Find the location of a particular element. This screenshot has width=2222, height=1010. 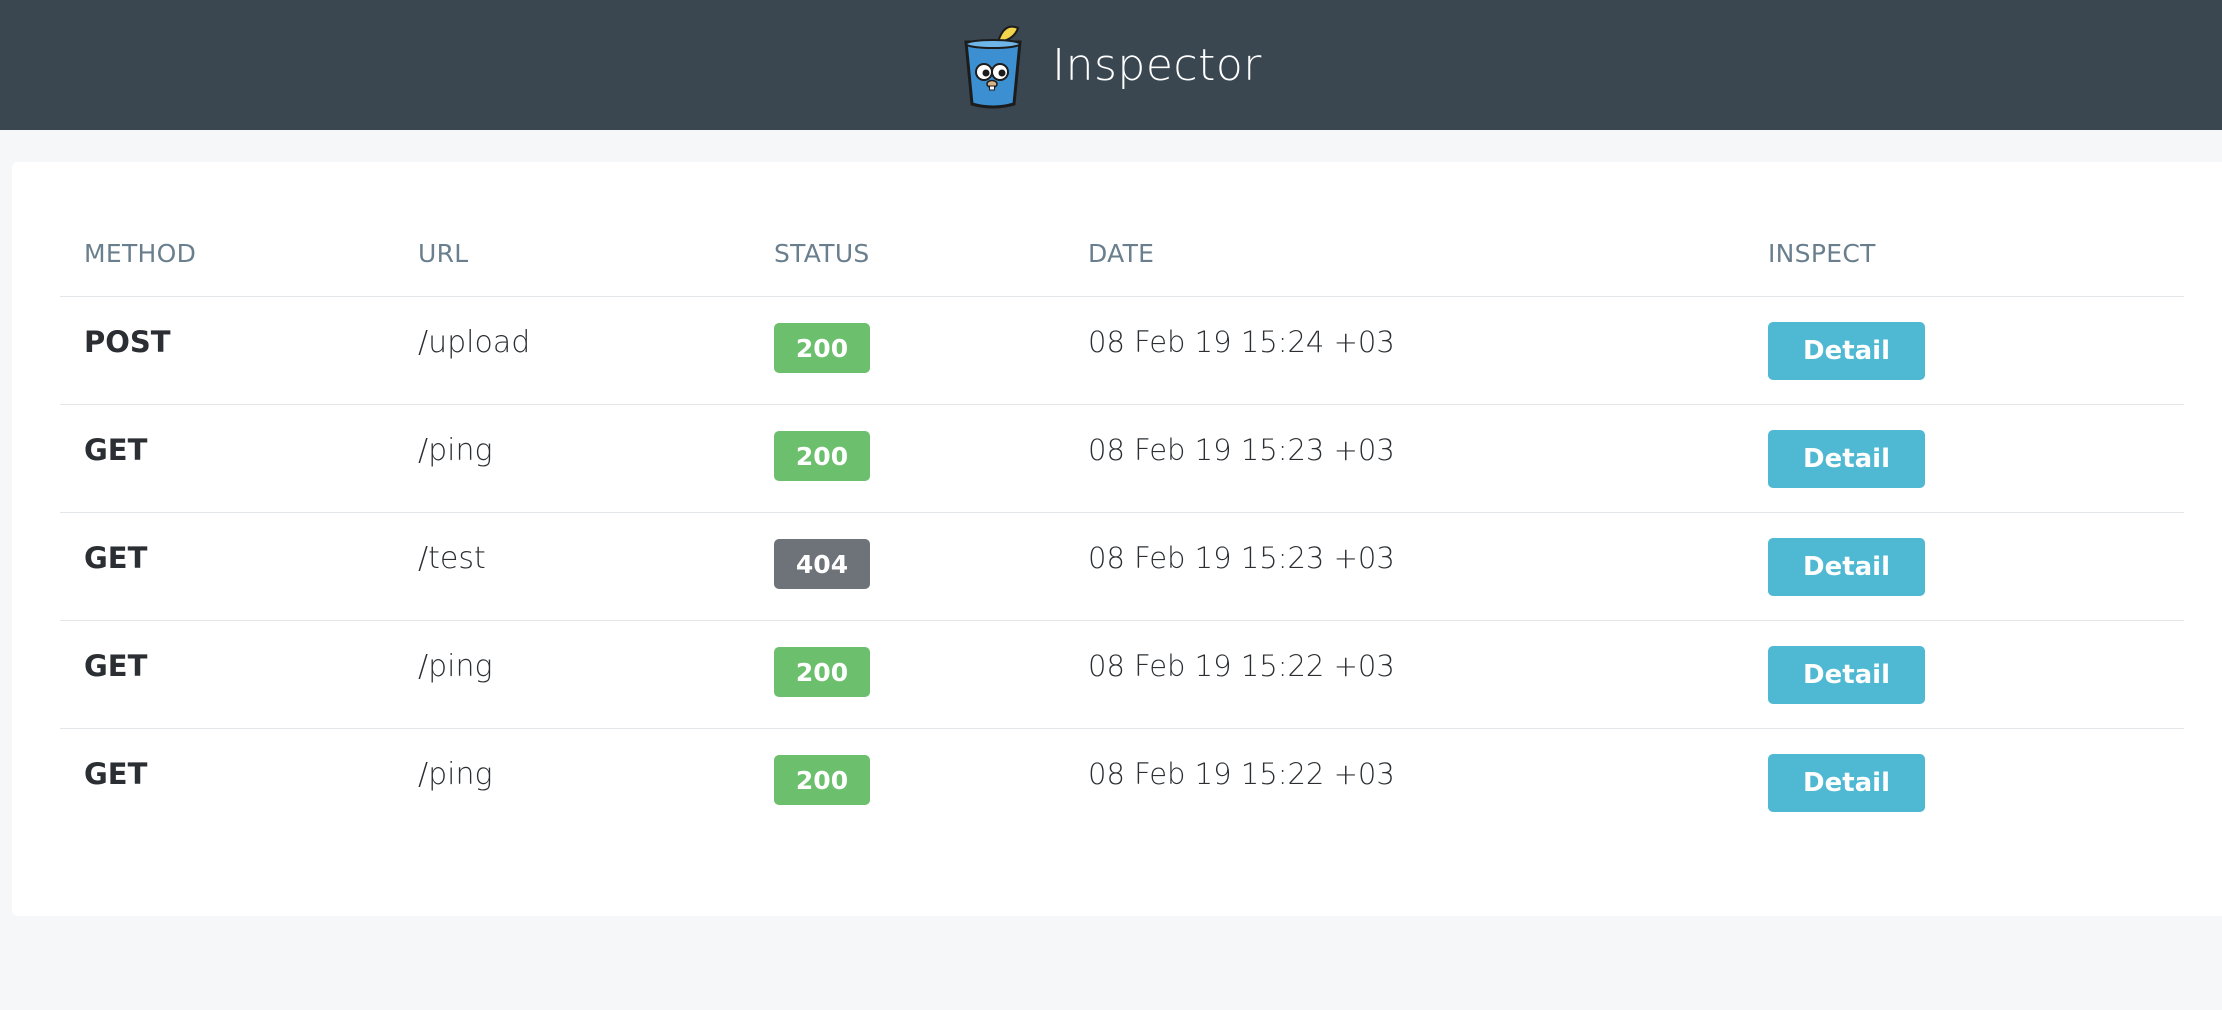

url-cell: /test is located at coordinates (452, 558).